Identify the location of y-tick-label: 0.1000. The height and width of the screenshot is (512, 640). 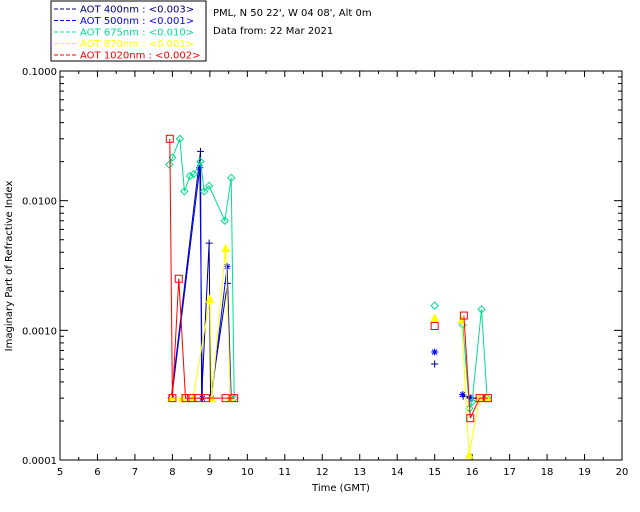
(39, 72).